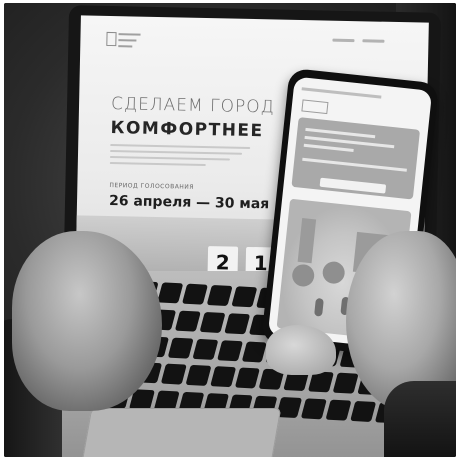 This screenshot has width=462, height=461. I want to click on phone-voting-card, so click(356, 158).